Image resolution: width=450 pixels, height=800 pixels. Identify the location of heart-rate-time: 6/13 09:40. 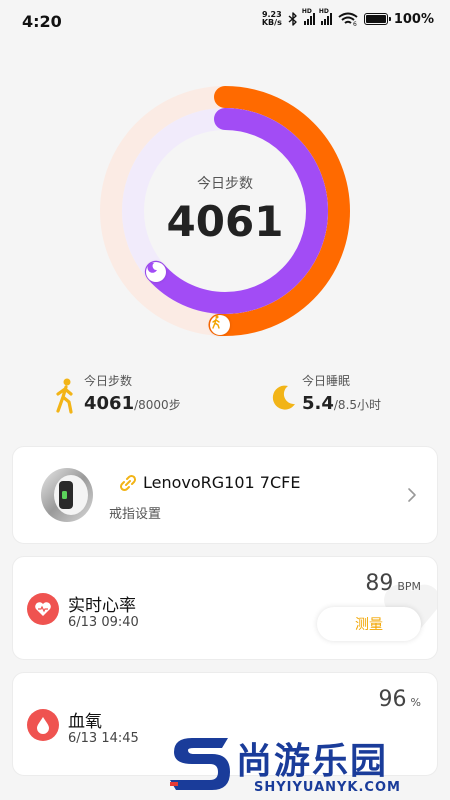
(103, 622).